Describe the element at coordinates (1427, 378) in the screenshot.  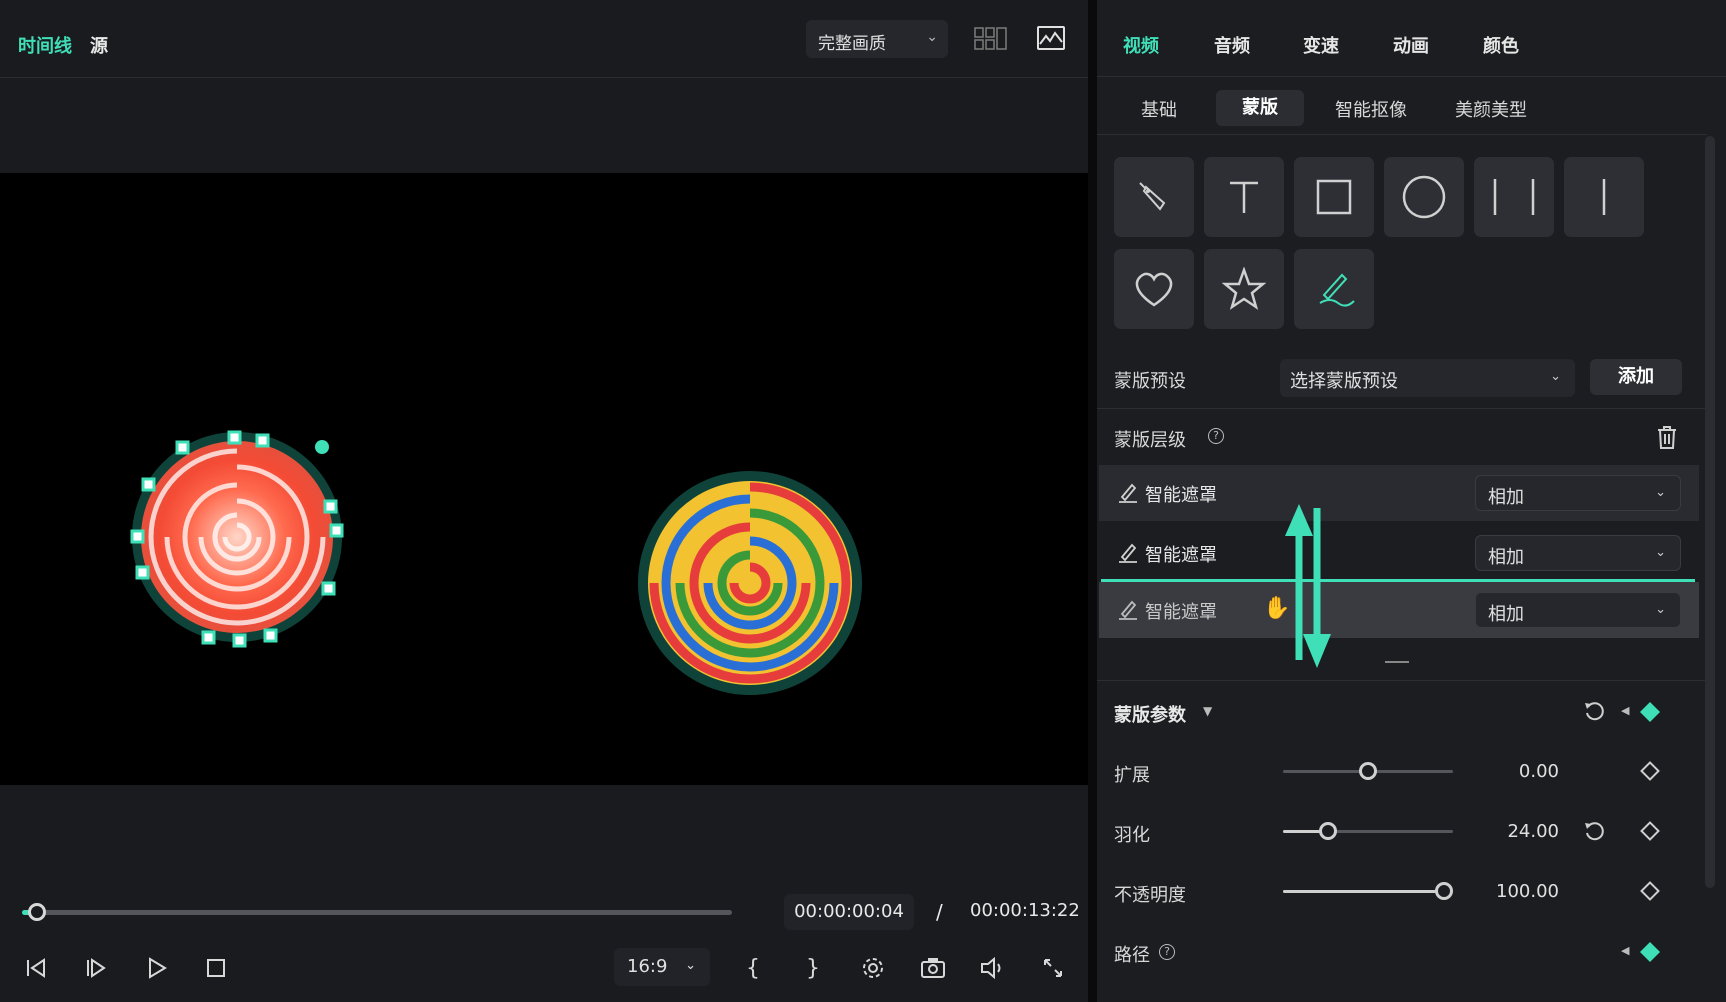
I see `mask-preset-select: 选择蒙版预设 ⌄` at that location.